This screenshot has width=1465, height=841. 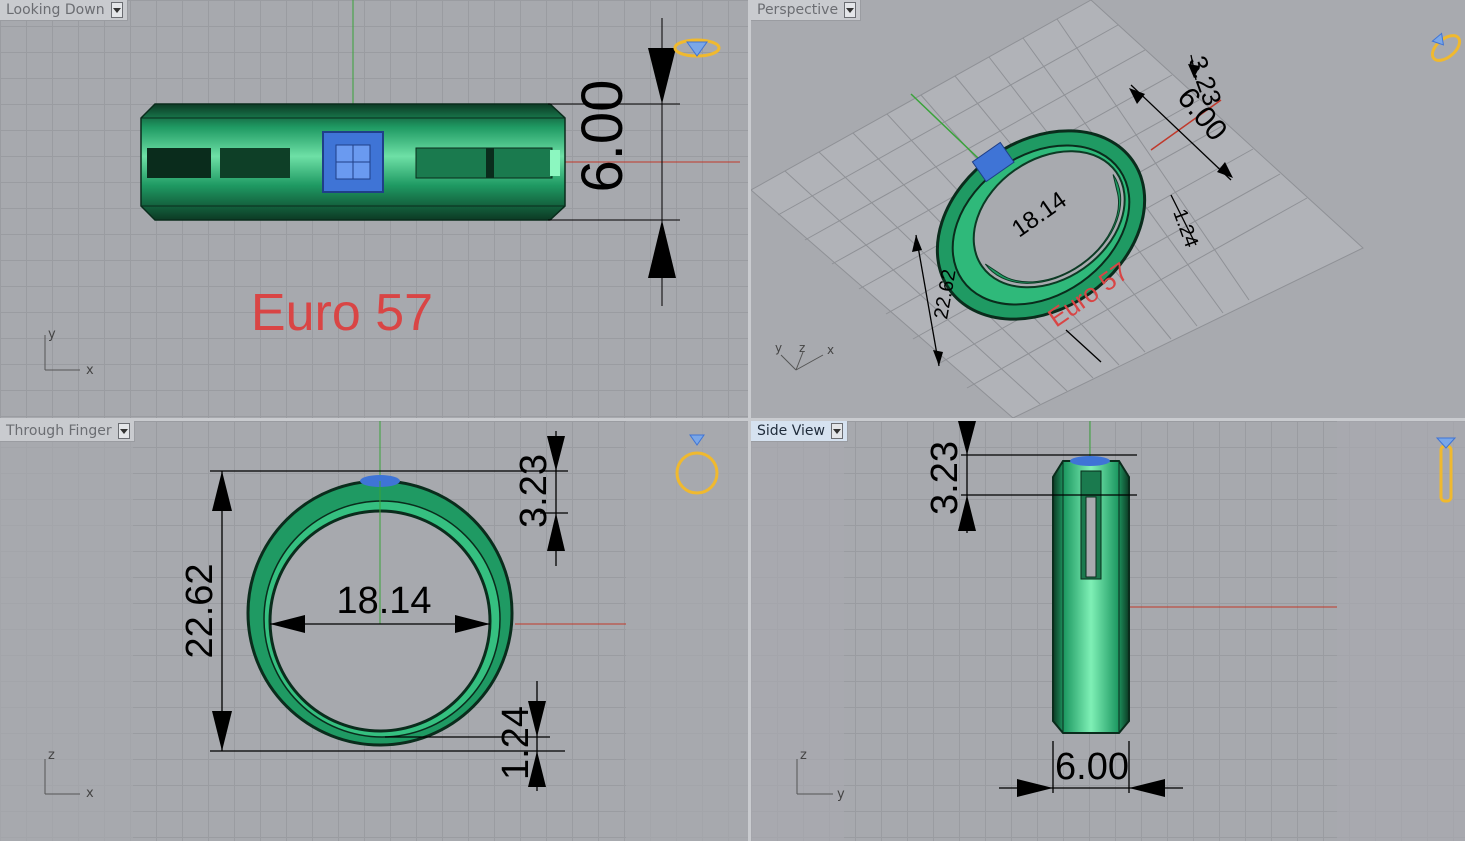 I want to click on ring-top-gizmo-icon, so click(x=697, y=48).